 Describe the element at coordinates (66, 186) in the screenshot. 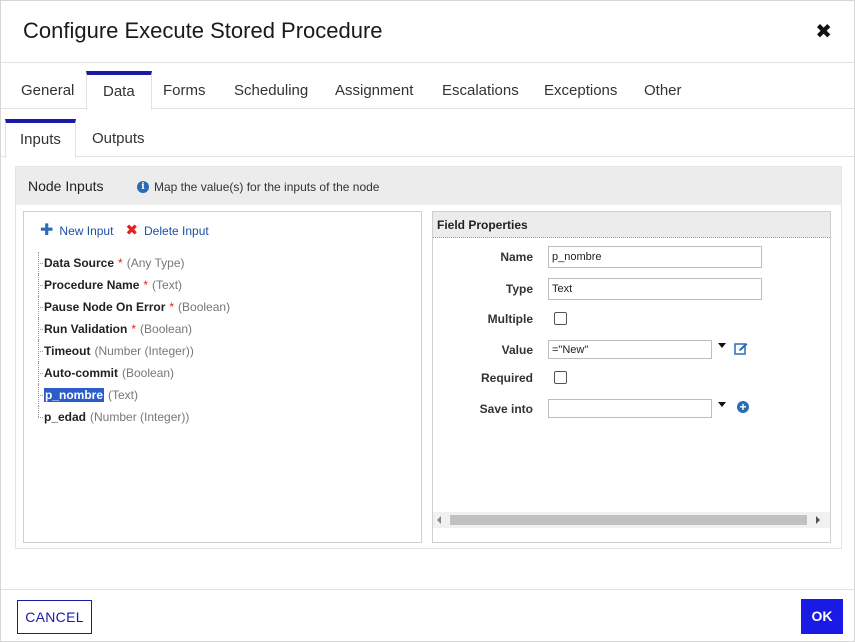

I see `node-inputs-title: Node Inputs` at that location.